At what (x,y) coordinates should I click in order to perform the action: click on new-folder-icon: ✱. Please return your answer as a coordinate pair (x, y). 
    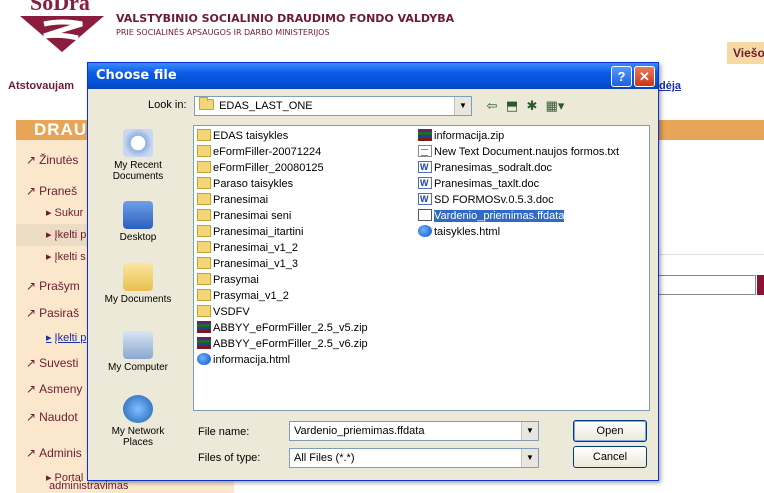
    Looking at the image, I should click on (532, 106).